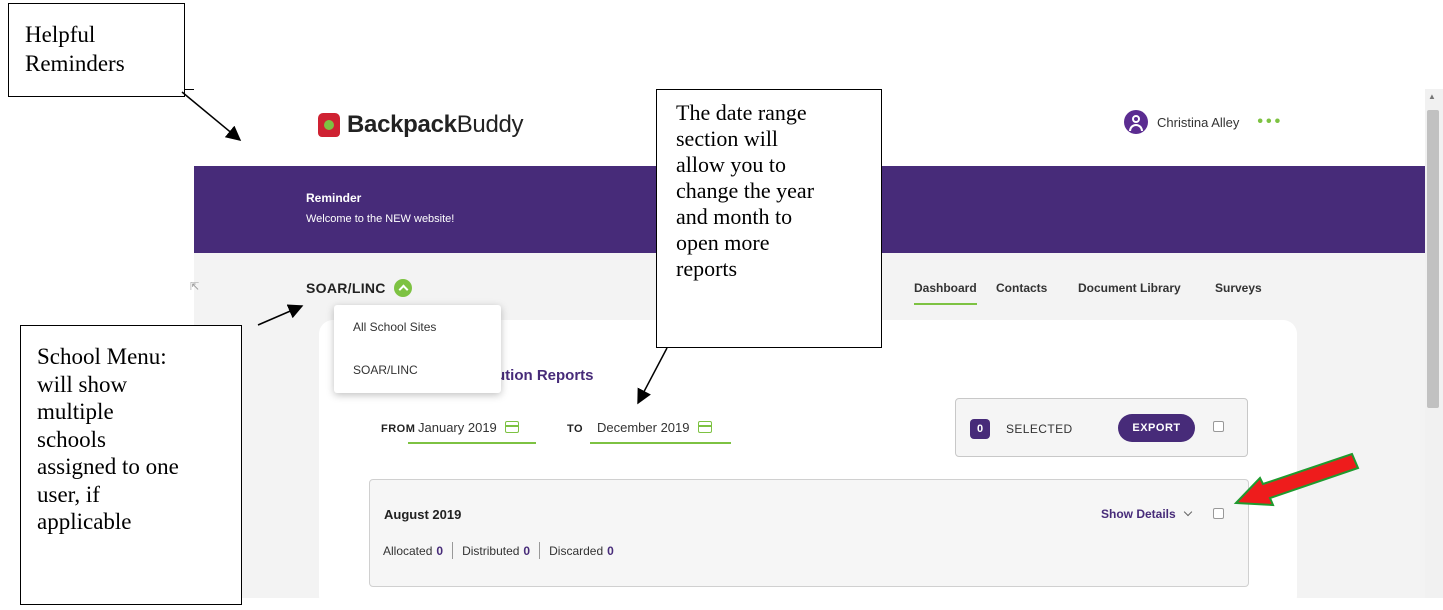 This screenshot has height=610, width=1443. Describe the element at coordinates (1136, 122) in the screenshot. I see `user-avatar-icon` at that location.